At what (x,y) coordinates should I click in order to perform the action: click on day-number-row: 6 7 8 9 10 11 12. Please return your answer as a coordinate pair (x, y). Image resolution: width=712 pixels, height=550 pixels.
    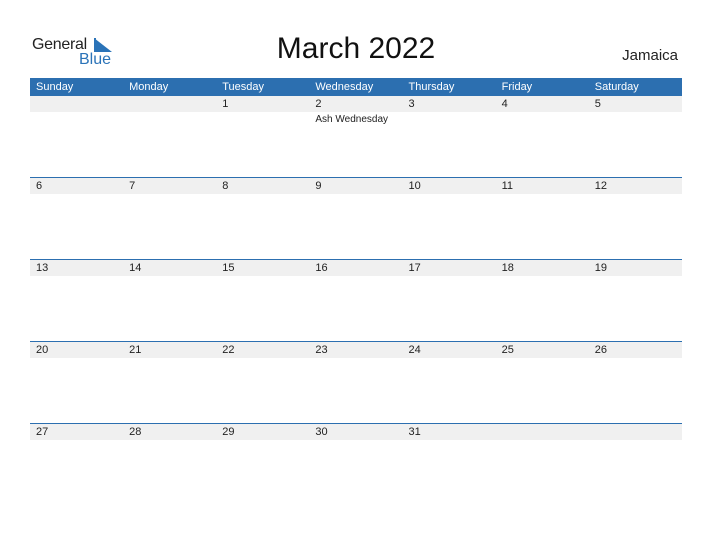
    Looking at the image, I should click on (356, 186).